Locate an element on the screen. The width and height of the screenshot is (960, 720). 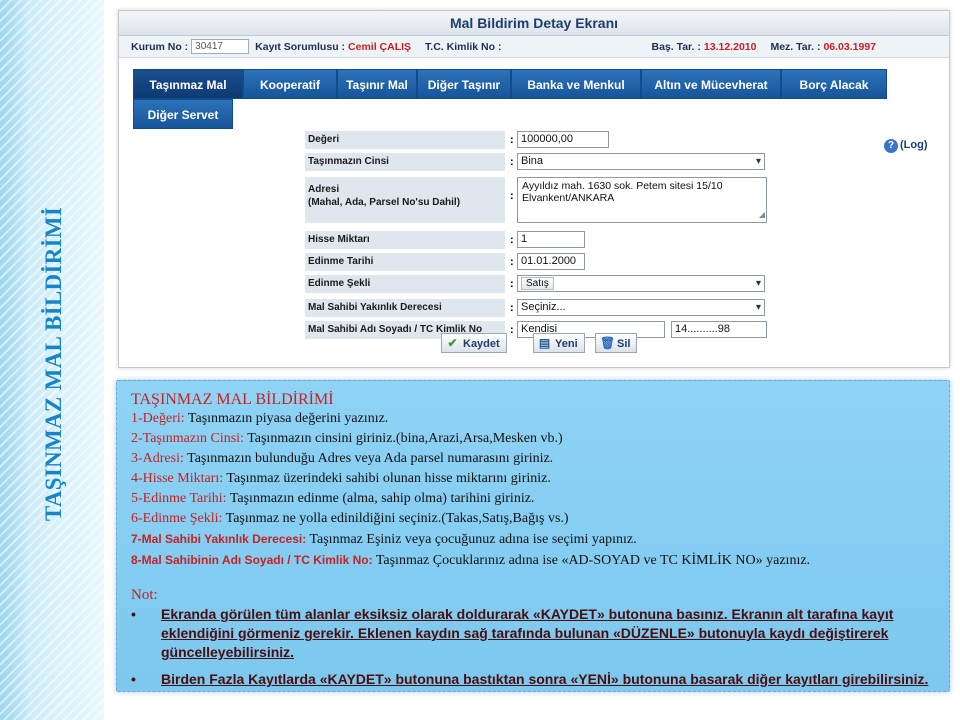
kayit-name: Cemil ÇALIŞ is located at coordinates (380, 46).